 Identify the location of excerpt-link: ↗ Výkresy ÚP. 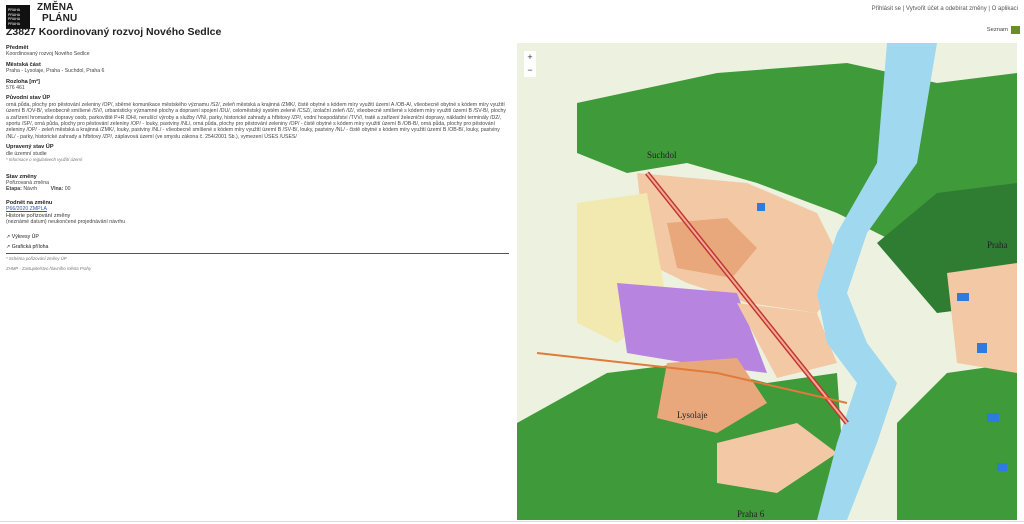
(257, 237).